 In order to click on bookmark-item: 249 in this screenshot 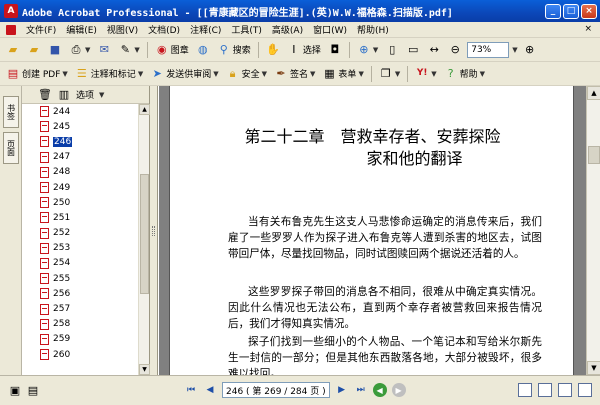, I will do `click(80, 187)`.